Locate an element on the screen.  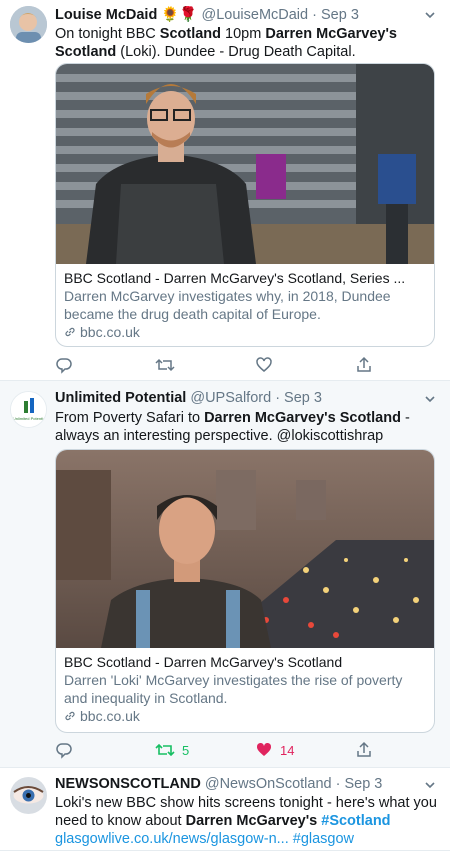
user-handle: @LouiseMcDaid is located at coordinates (255, 15).